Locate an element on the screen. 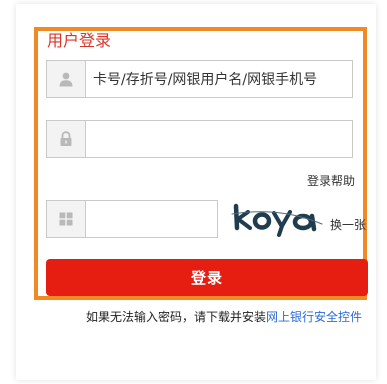 The height and width of the screenshot is (384, 387). security-control-note: 如果无法输入密码，请下载并安装网上银行安全控件 is located at coordinates (224, 316).